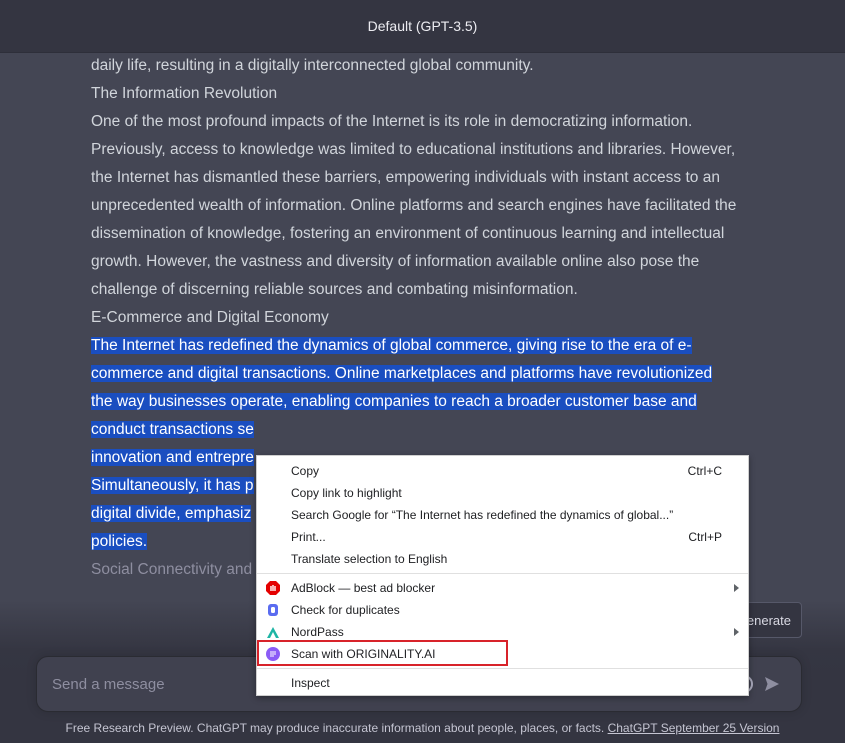 The image size is (845, 743). Describe the element at coordinates (502, 537) in the screenshot. I see `menu-item-print: Print... Ctrl+P` at that location.